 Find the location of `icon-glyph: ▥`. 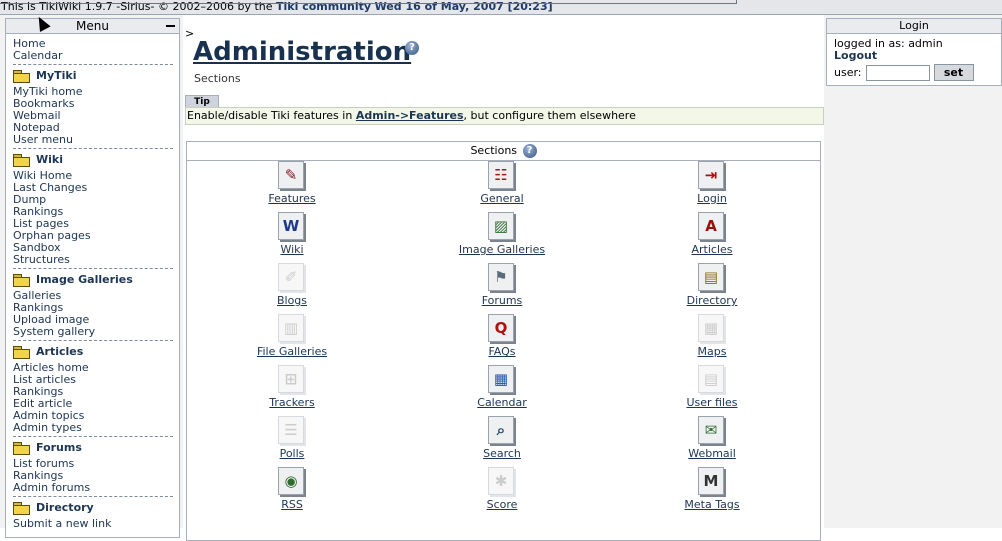

icon-glyph: ▥ is located at coordinates (291, 328).